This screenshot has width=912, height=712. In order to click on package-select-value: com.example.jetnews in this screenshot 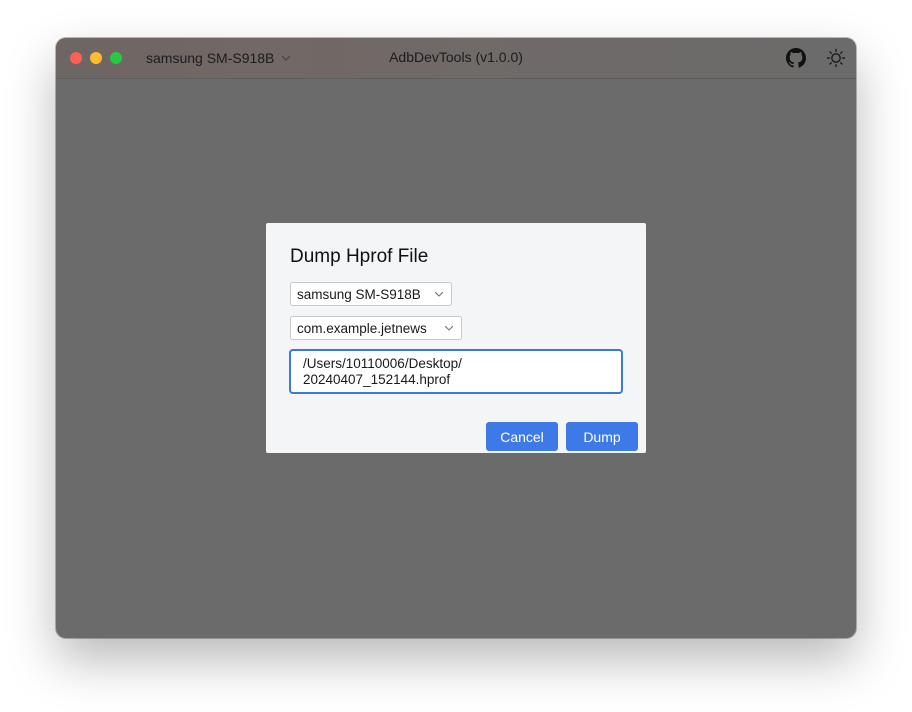, I will do `click(362, 328)`.